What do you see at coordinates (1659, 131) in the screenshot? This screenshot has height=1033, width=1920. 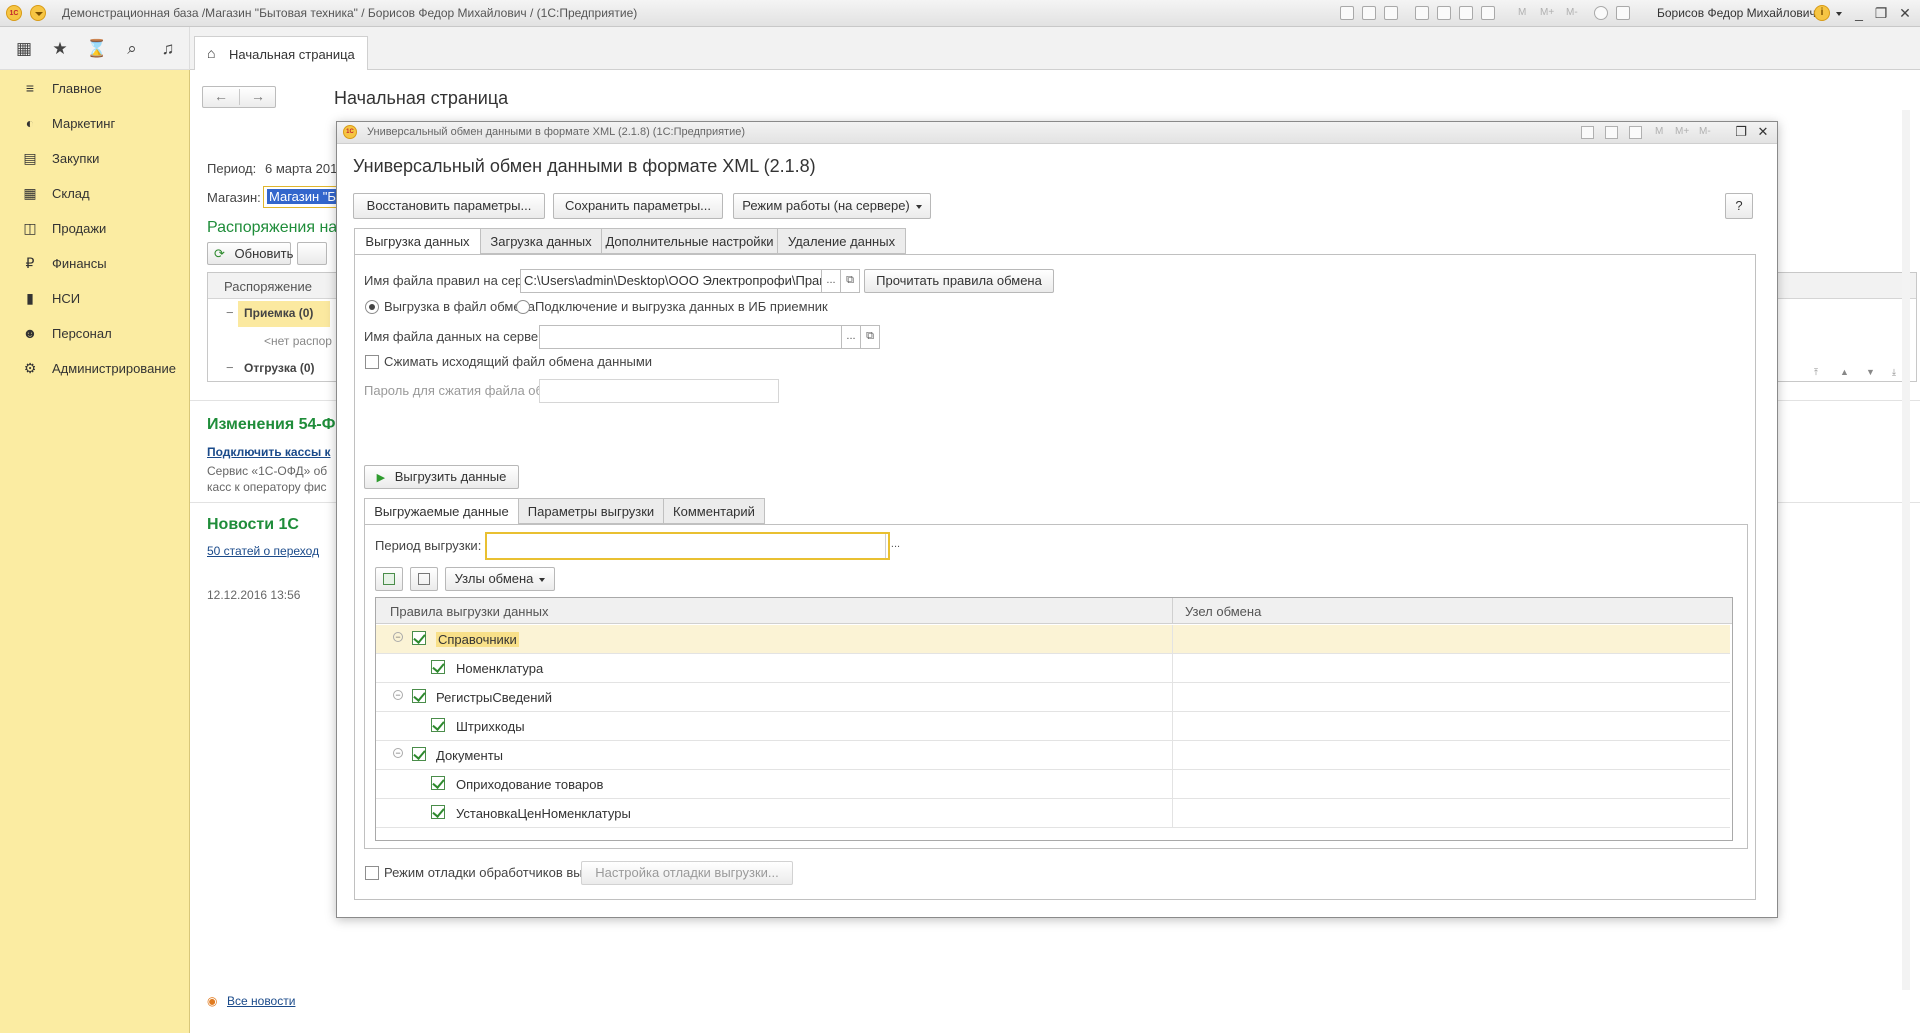 I see `memory-m-button: M` at bounding box center [1659, 131].